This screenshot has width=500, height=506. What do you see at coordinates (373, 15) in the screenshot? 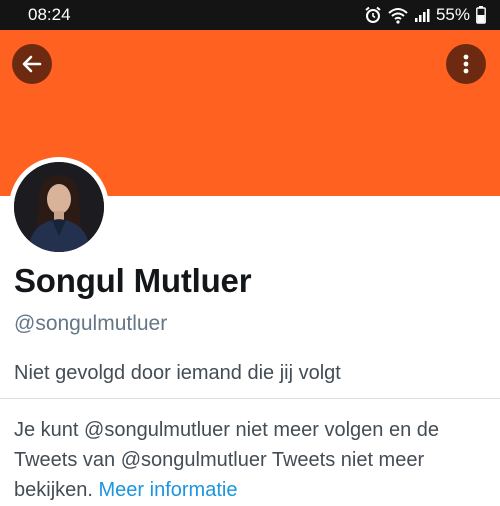
I see `alarm-icon` at bounding box center [373, 15].